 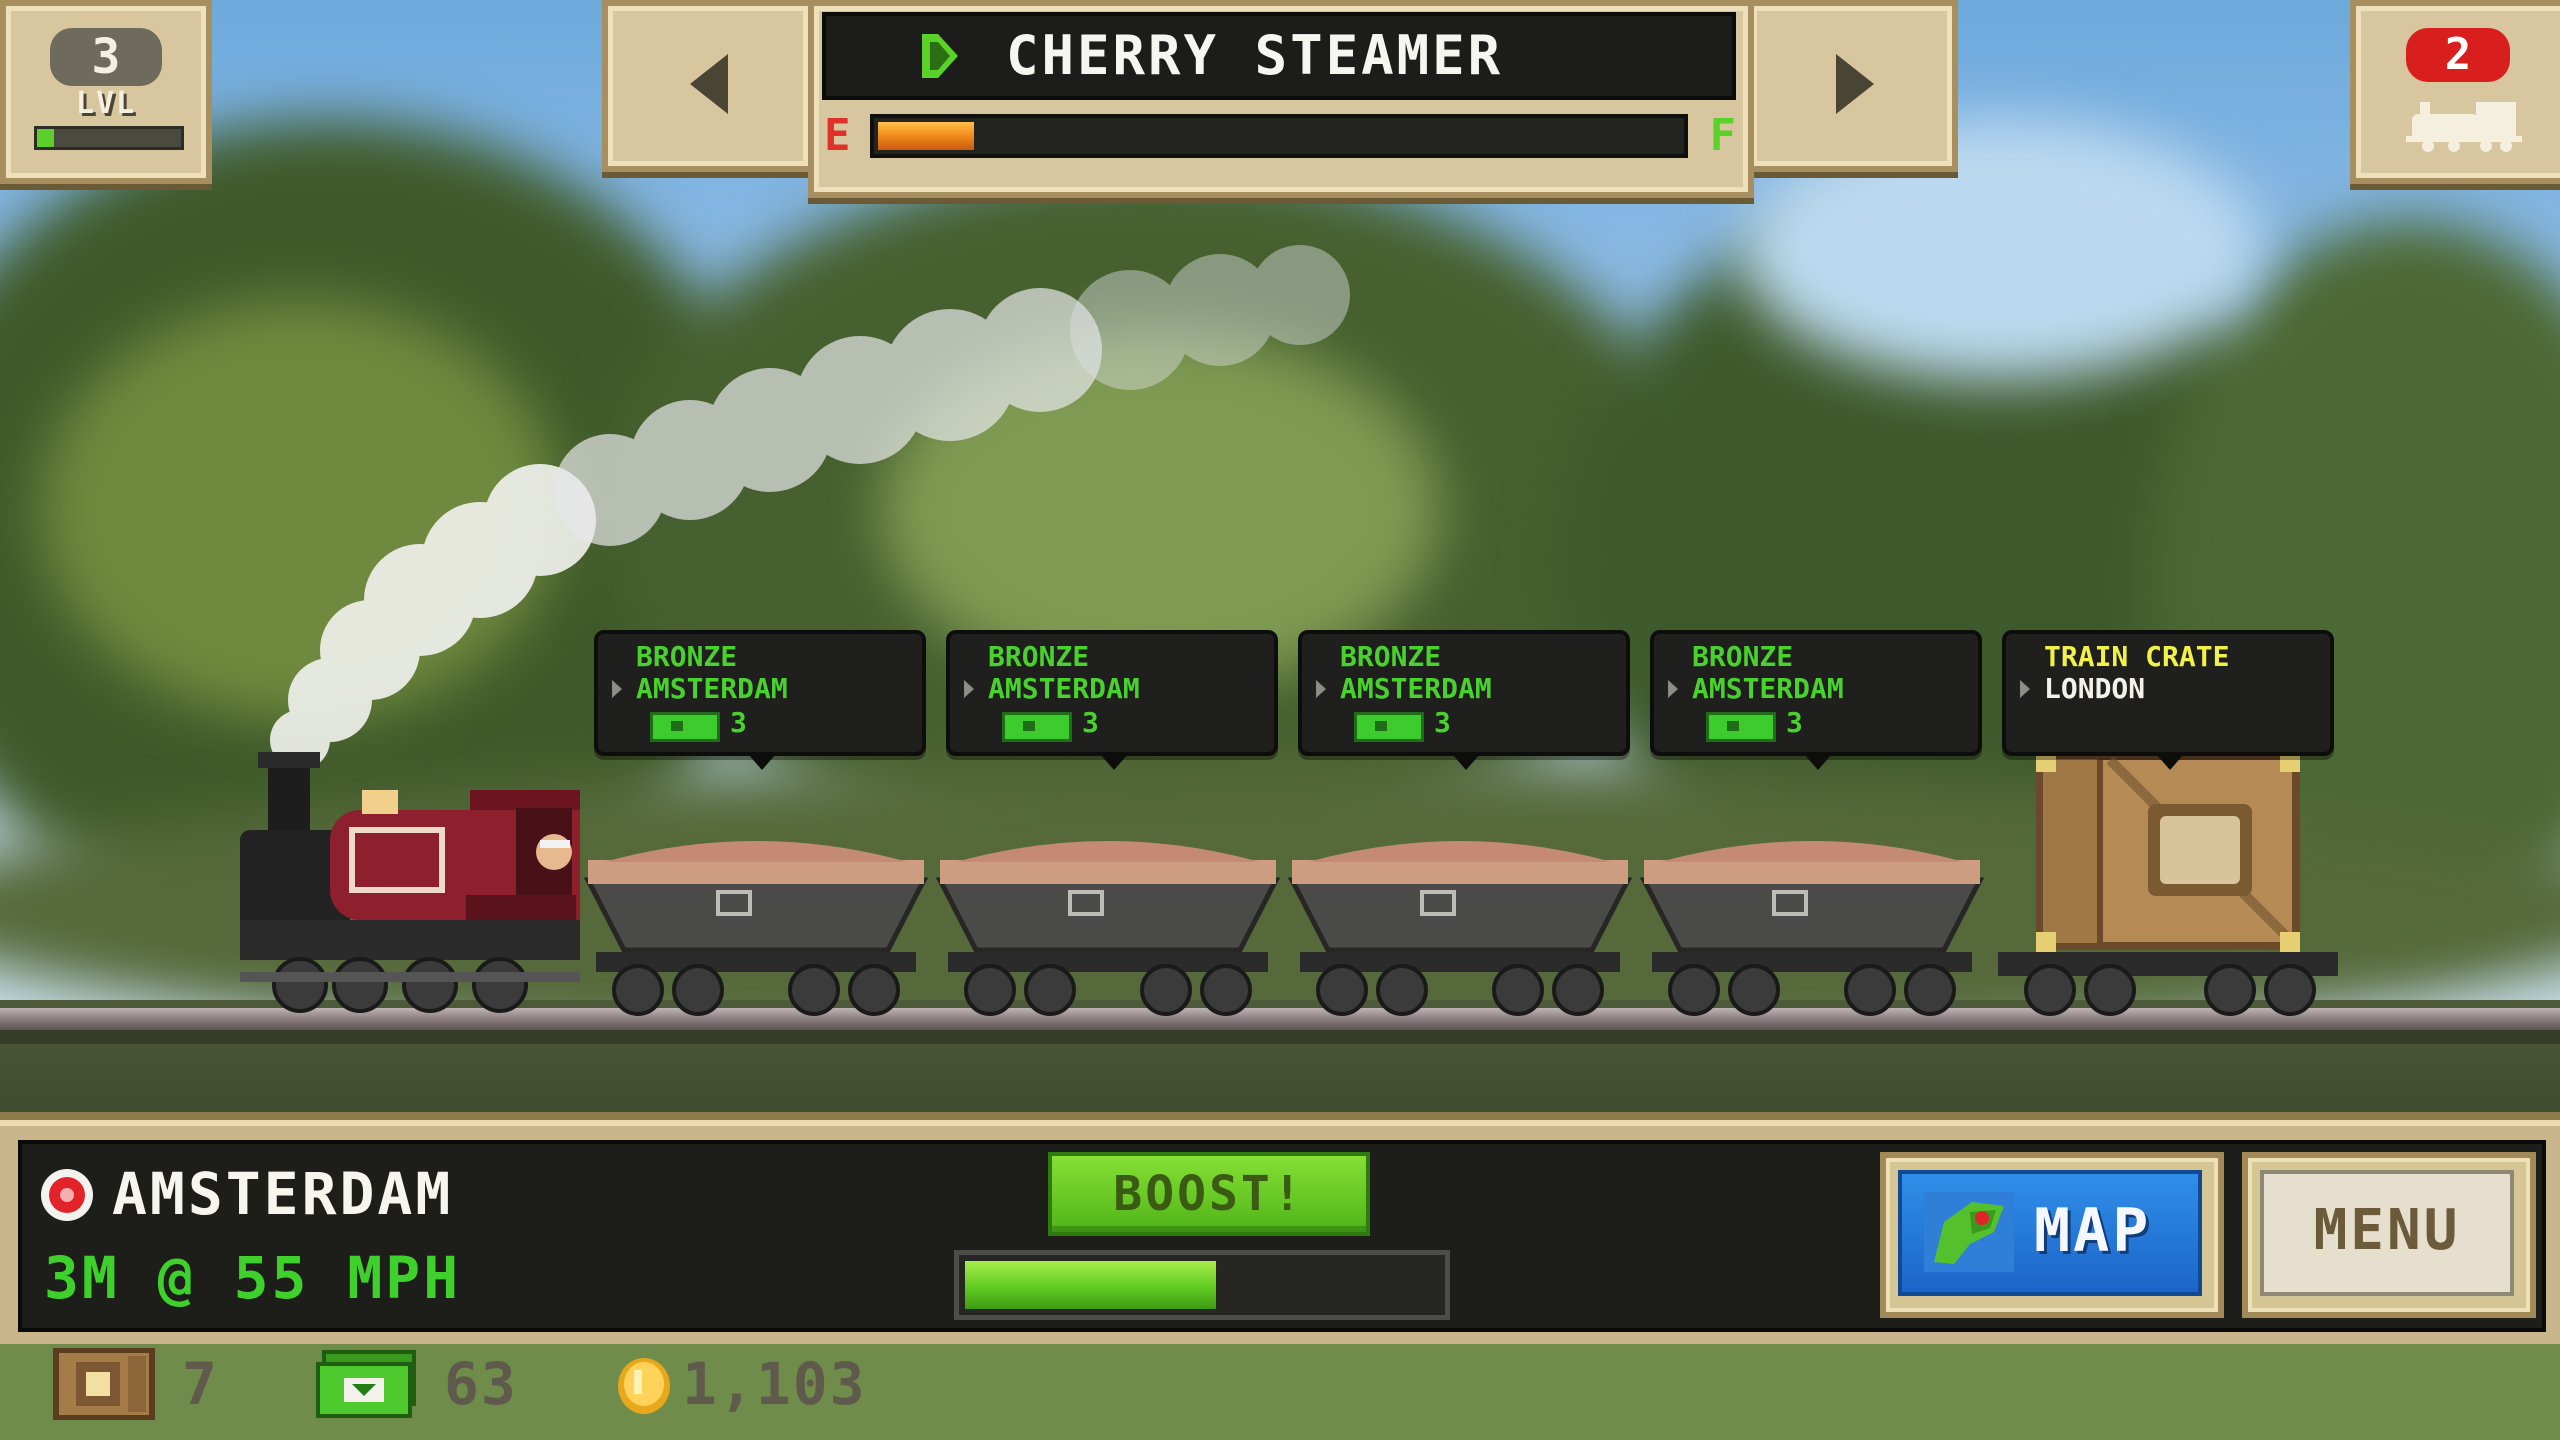 What do you see at coordinates (1969, 1232) in the screenshot?
I see `map-icon` at bounding box center [1969, 1232].